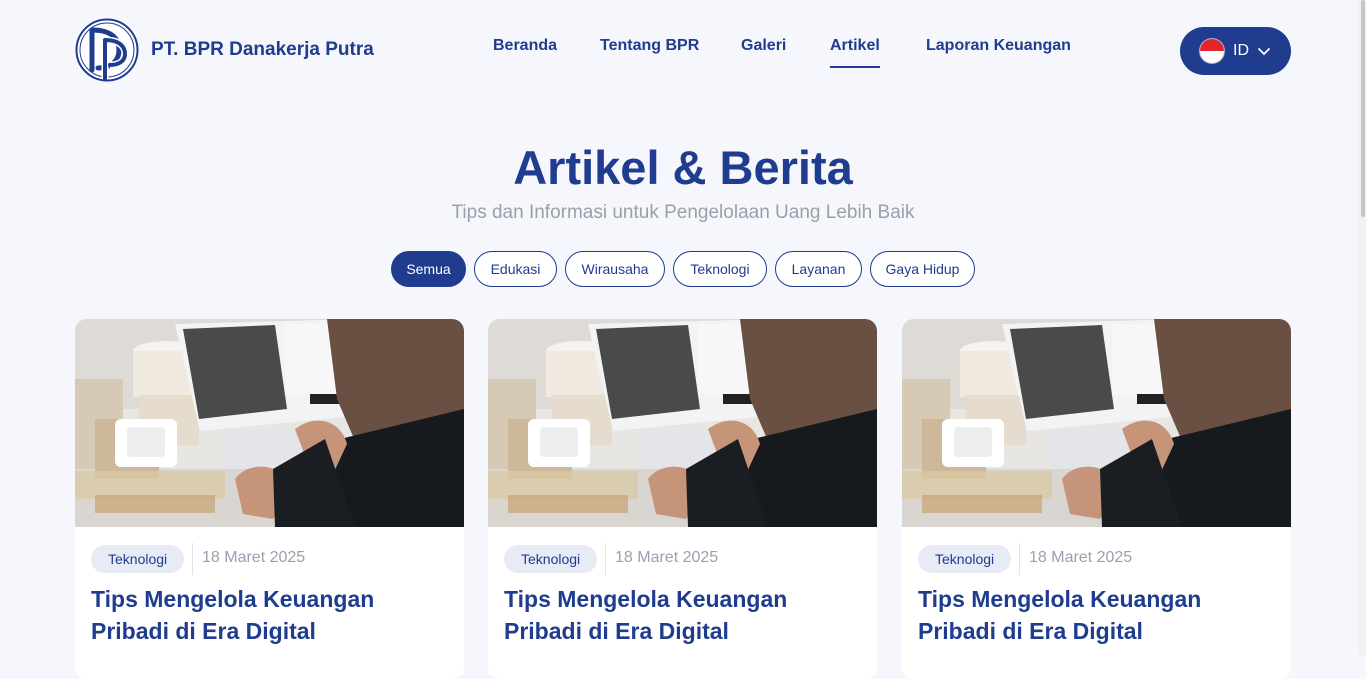 This screenshot has height=679, width=1366. I want to click on language-label: ID, so click(1241, 50).